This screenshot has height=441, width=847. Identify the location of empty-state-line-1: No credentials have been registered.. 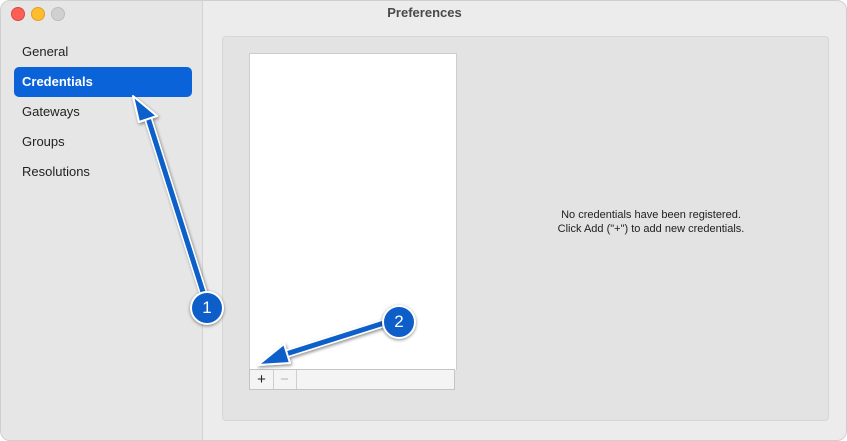
(651, 215).